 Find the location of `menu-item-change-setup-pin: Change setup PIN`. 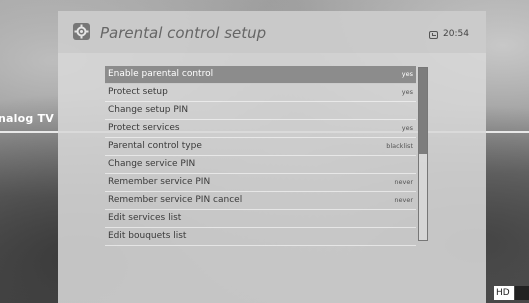

menu-item-change-setup-pin: Change setup PIN is located at coordinates (260, 111).